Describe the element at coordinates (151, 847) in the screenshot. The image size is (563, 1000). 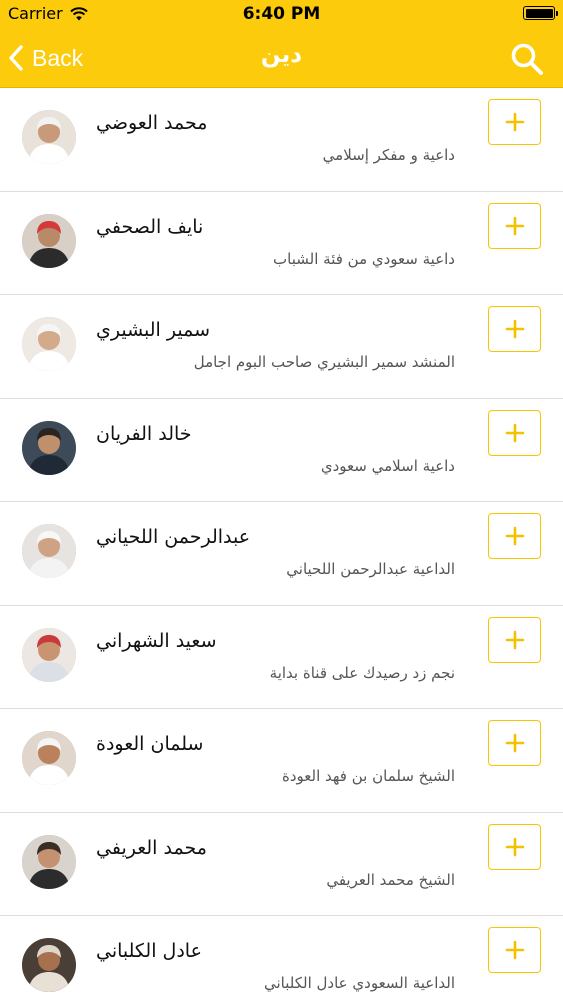
I see `person-name: محمد العريفي` at that location.